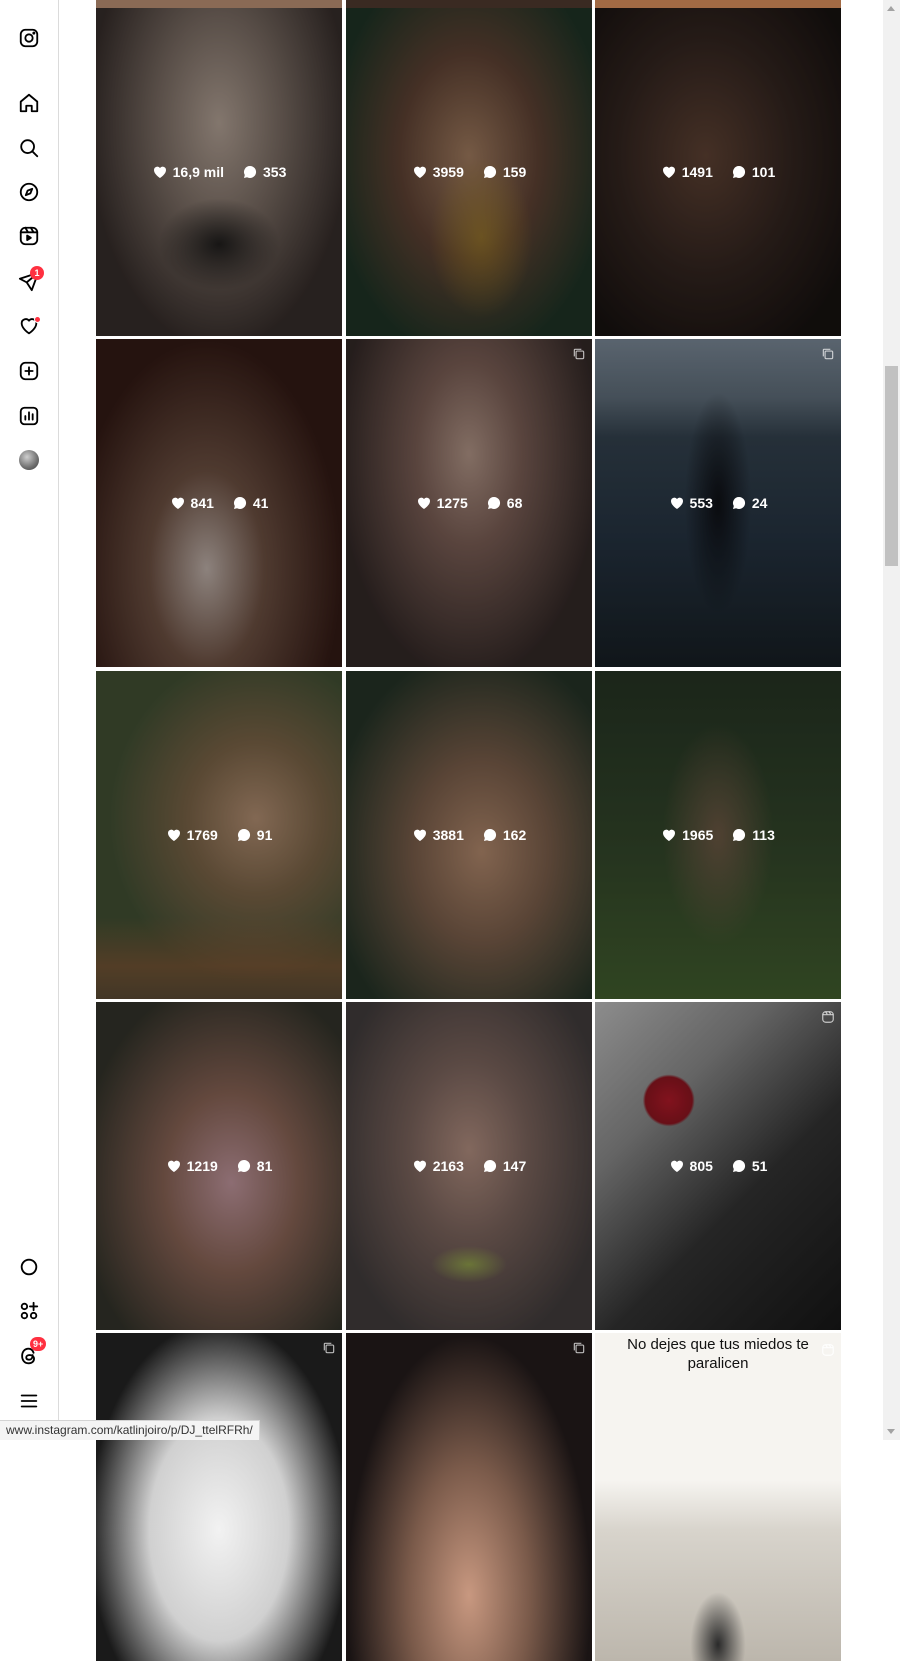  I want to click on likes-count: 553, so click(701, 503).